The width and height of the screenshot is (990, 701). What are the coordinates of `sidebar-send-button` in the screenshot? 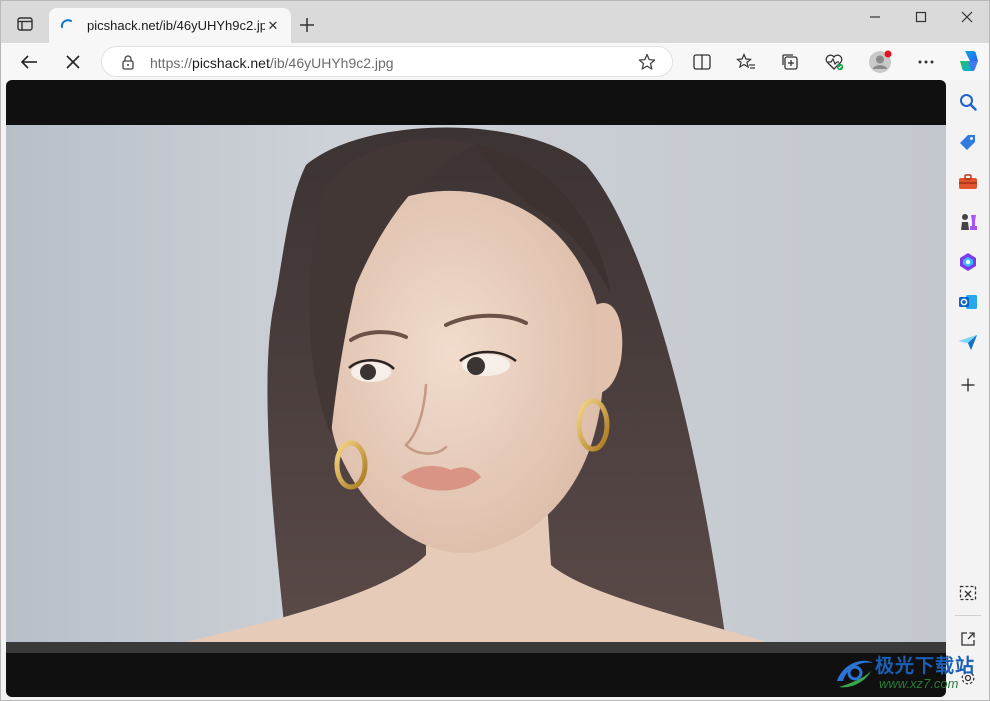 It's located at (968, 342).